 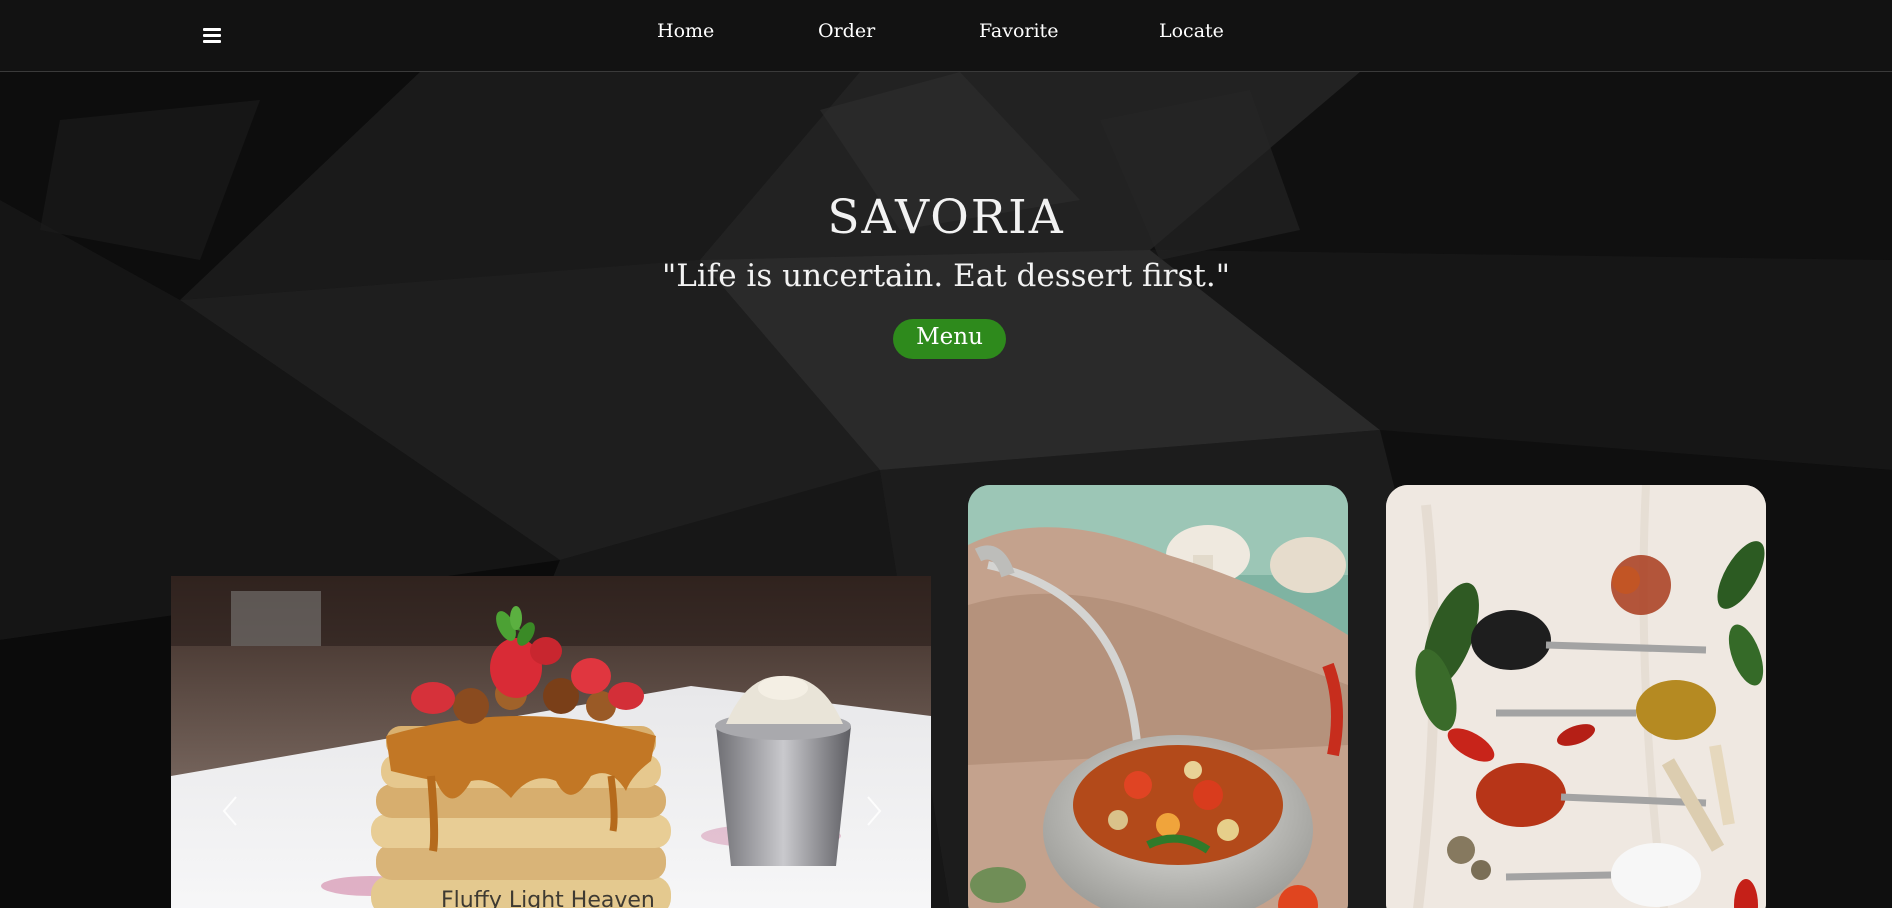 I want to click on chevron-right-icon, so click(x=873, y=811).